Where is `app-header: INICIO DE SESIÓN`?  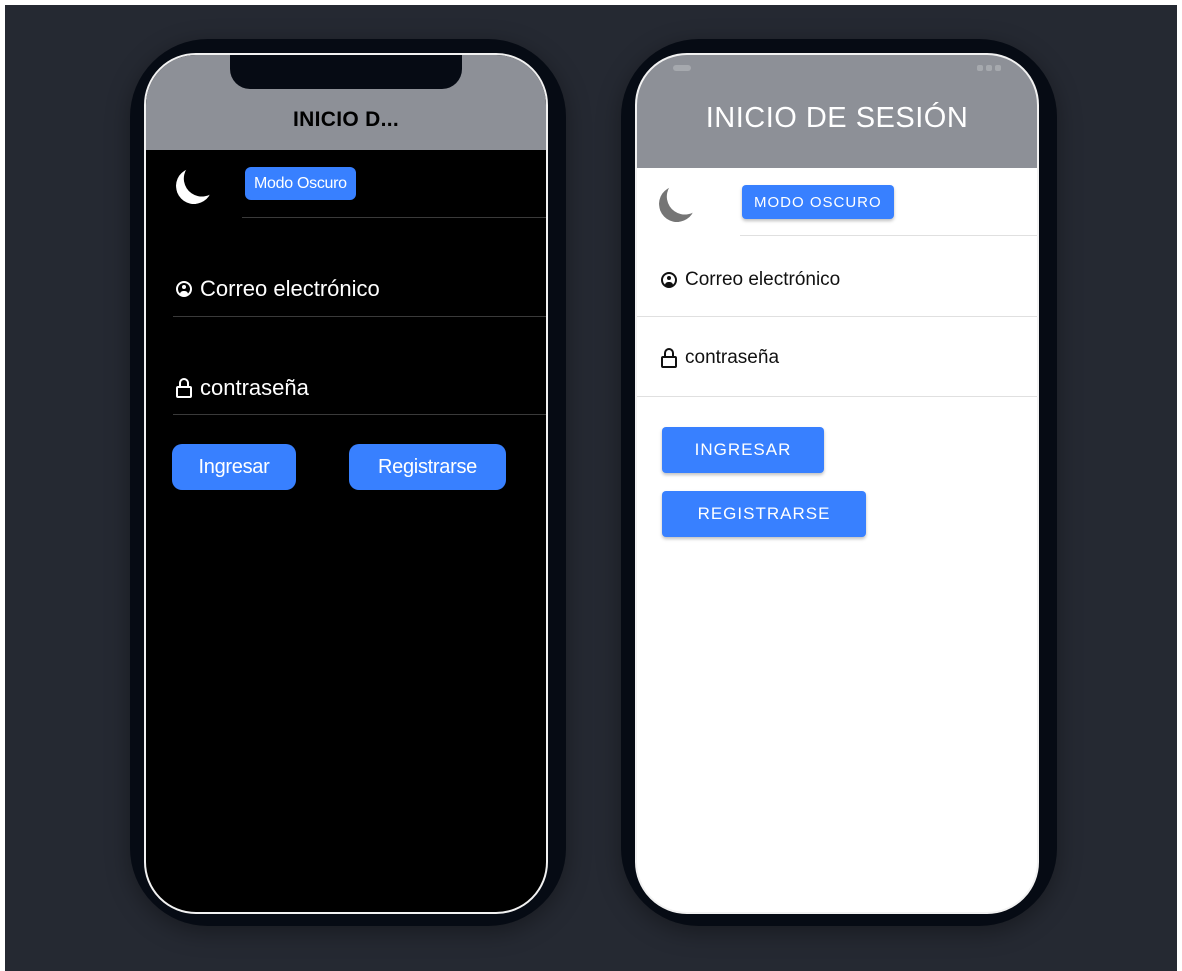
app-header: INICIO DE SESIÓN is located at coordinates (837, 111).